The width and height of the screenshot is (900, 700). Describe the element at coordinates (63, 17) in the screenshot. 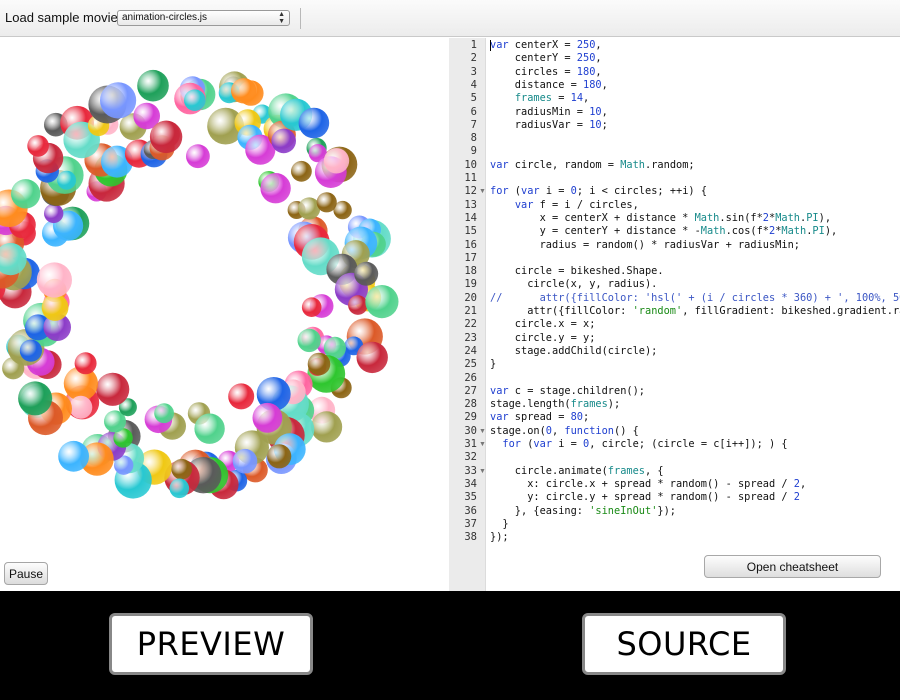

I see `load-sample-label: Load sample movie:` at that location.